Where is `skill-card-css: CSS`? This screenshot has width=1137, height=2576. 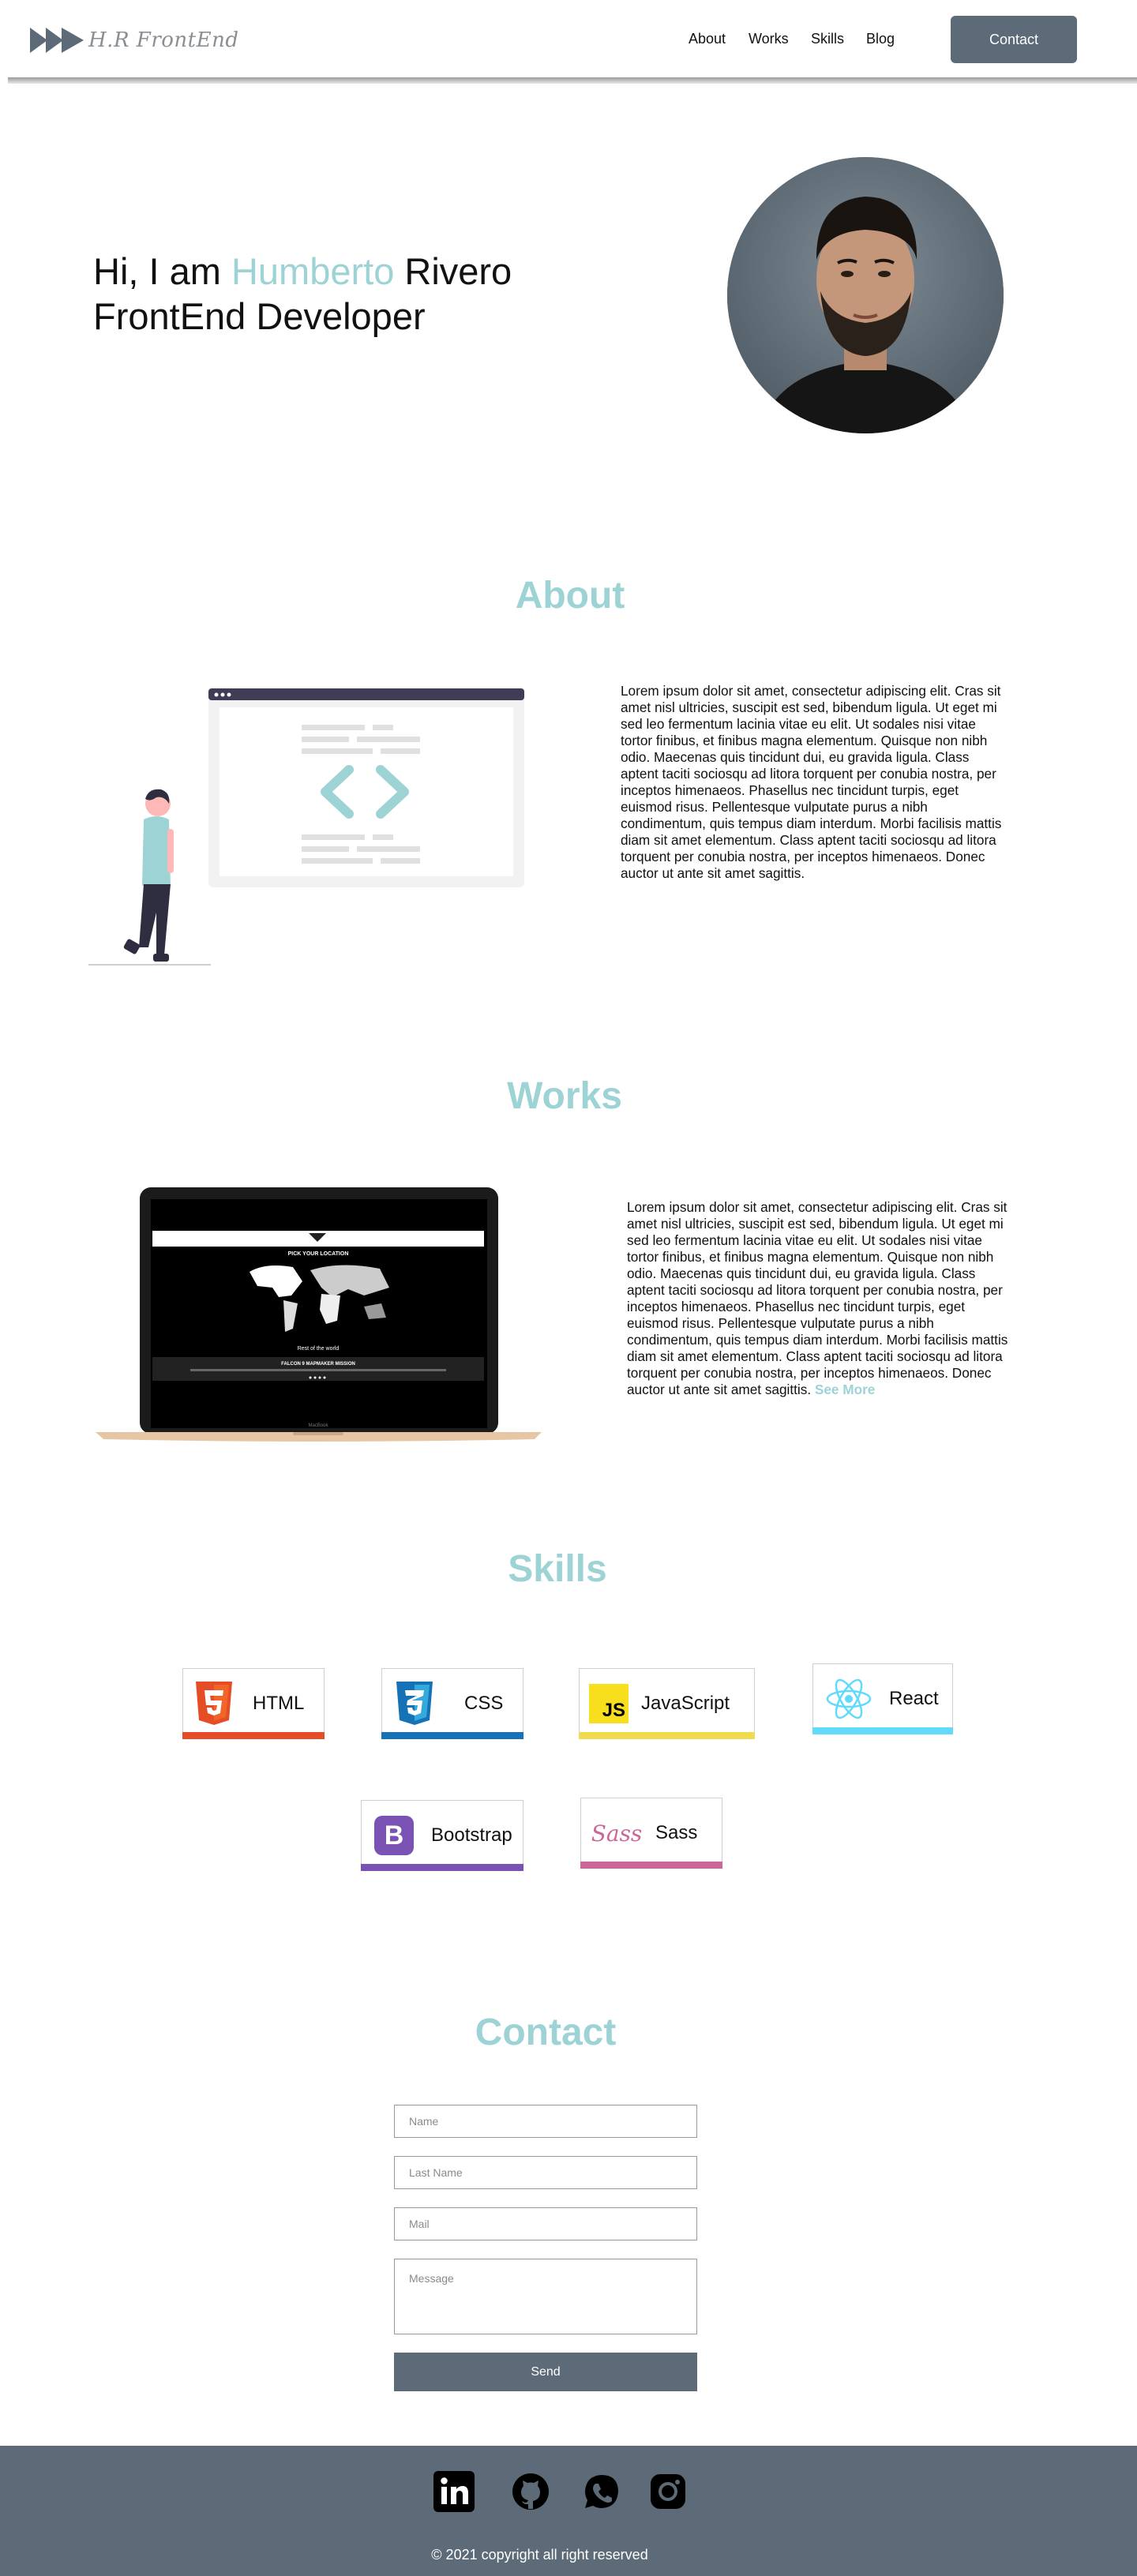
skill-card-css: CSS is located at coordinates (452, 1703).